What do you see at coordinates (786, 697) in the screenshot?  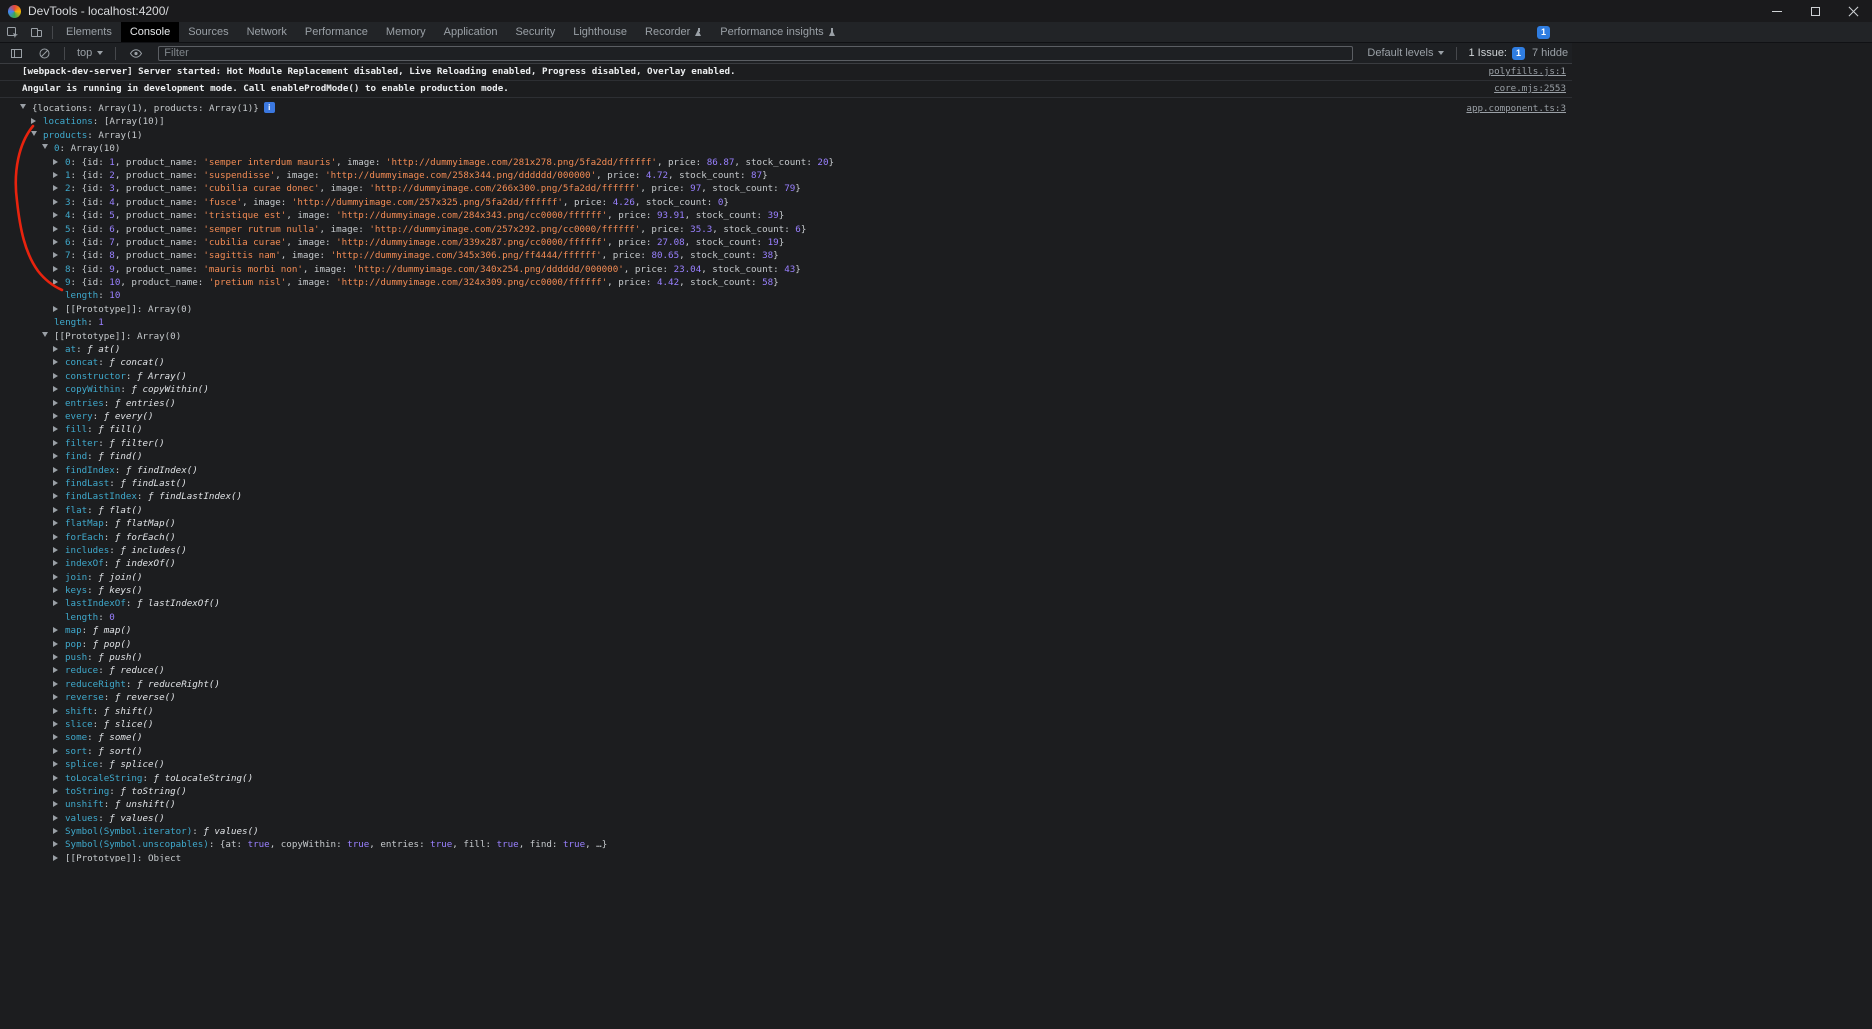 I see `tree-row: reverse: ƒ reverse()` at bounding box center [786, 697].